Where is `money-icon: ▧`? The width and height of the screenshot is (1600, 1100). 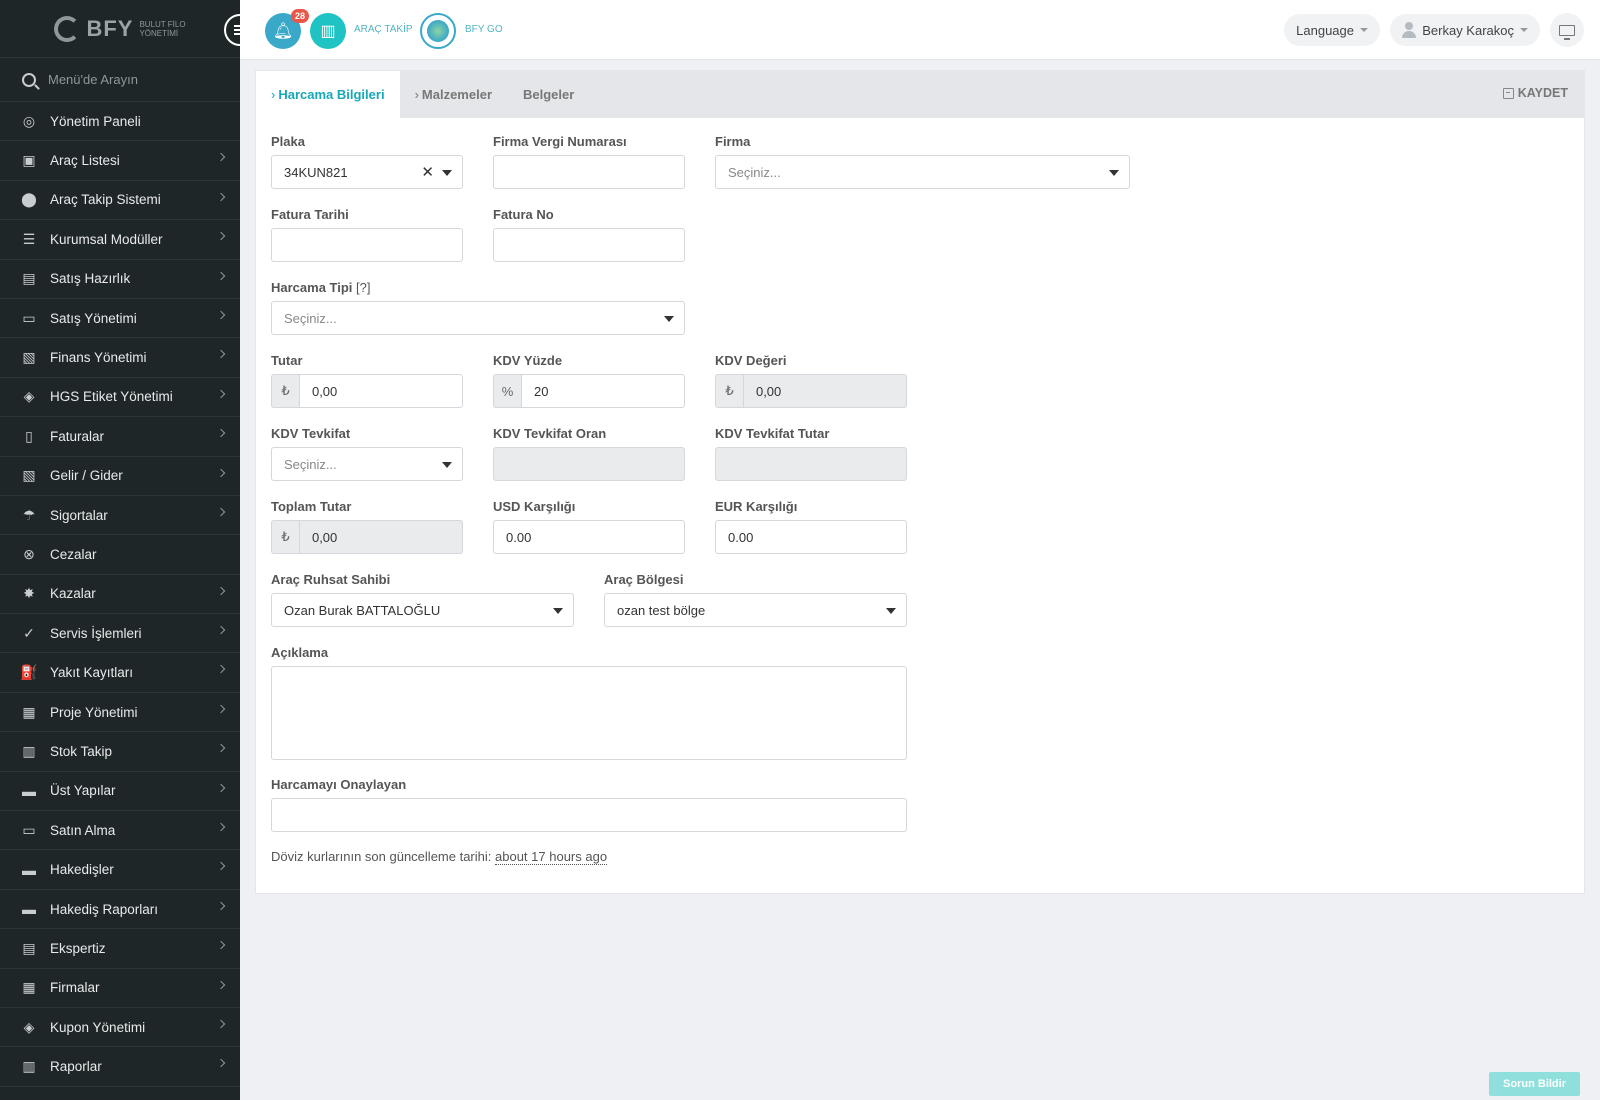 money-icon: ▧ is located at coordinates (29, 357).